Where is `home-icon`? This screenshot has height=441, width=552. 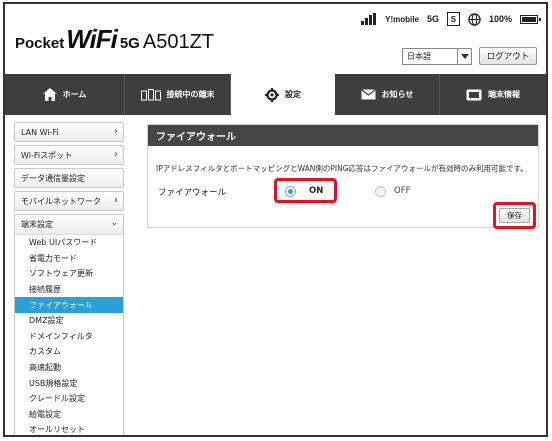 home-icon is located at coordinates (49, 94).